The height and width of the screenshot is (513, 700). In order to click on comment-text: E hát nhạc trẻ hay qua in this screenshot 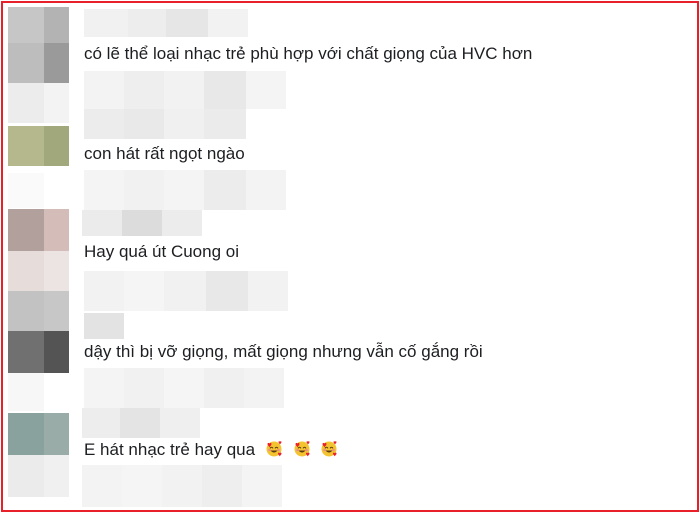, I will do `click(211, 450)`.